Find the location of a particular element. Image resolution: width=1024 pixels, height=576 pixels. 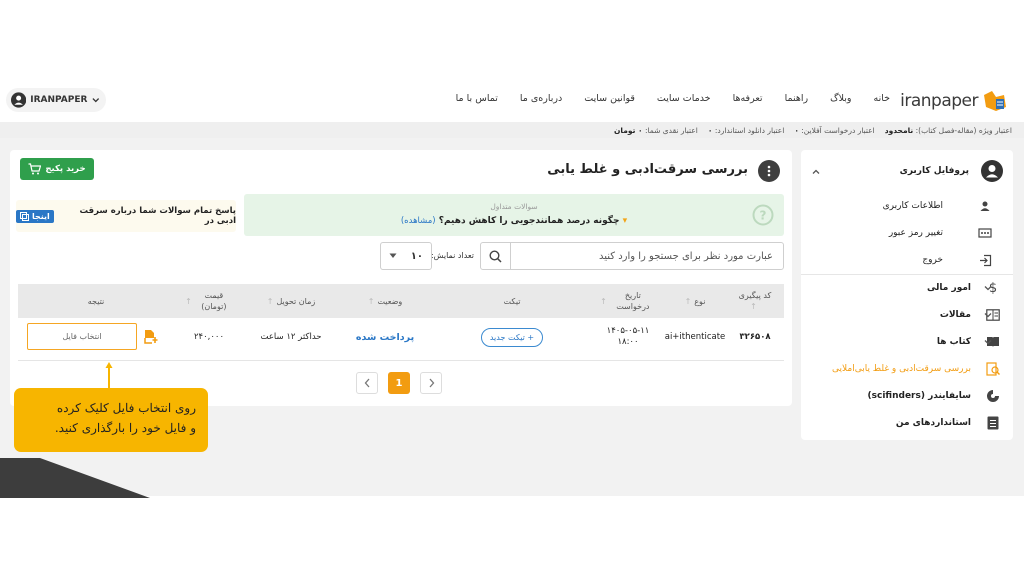

buy-package-button: خرید پکیج is located at coordinates (57, 169).